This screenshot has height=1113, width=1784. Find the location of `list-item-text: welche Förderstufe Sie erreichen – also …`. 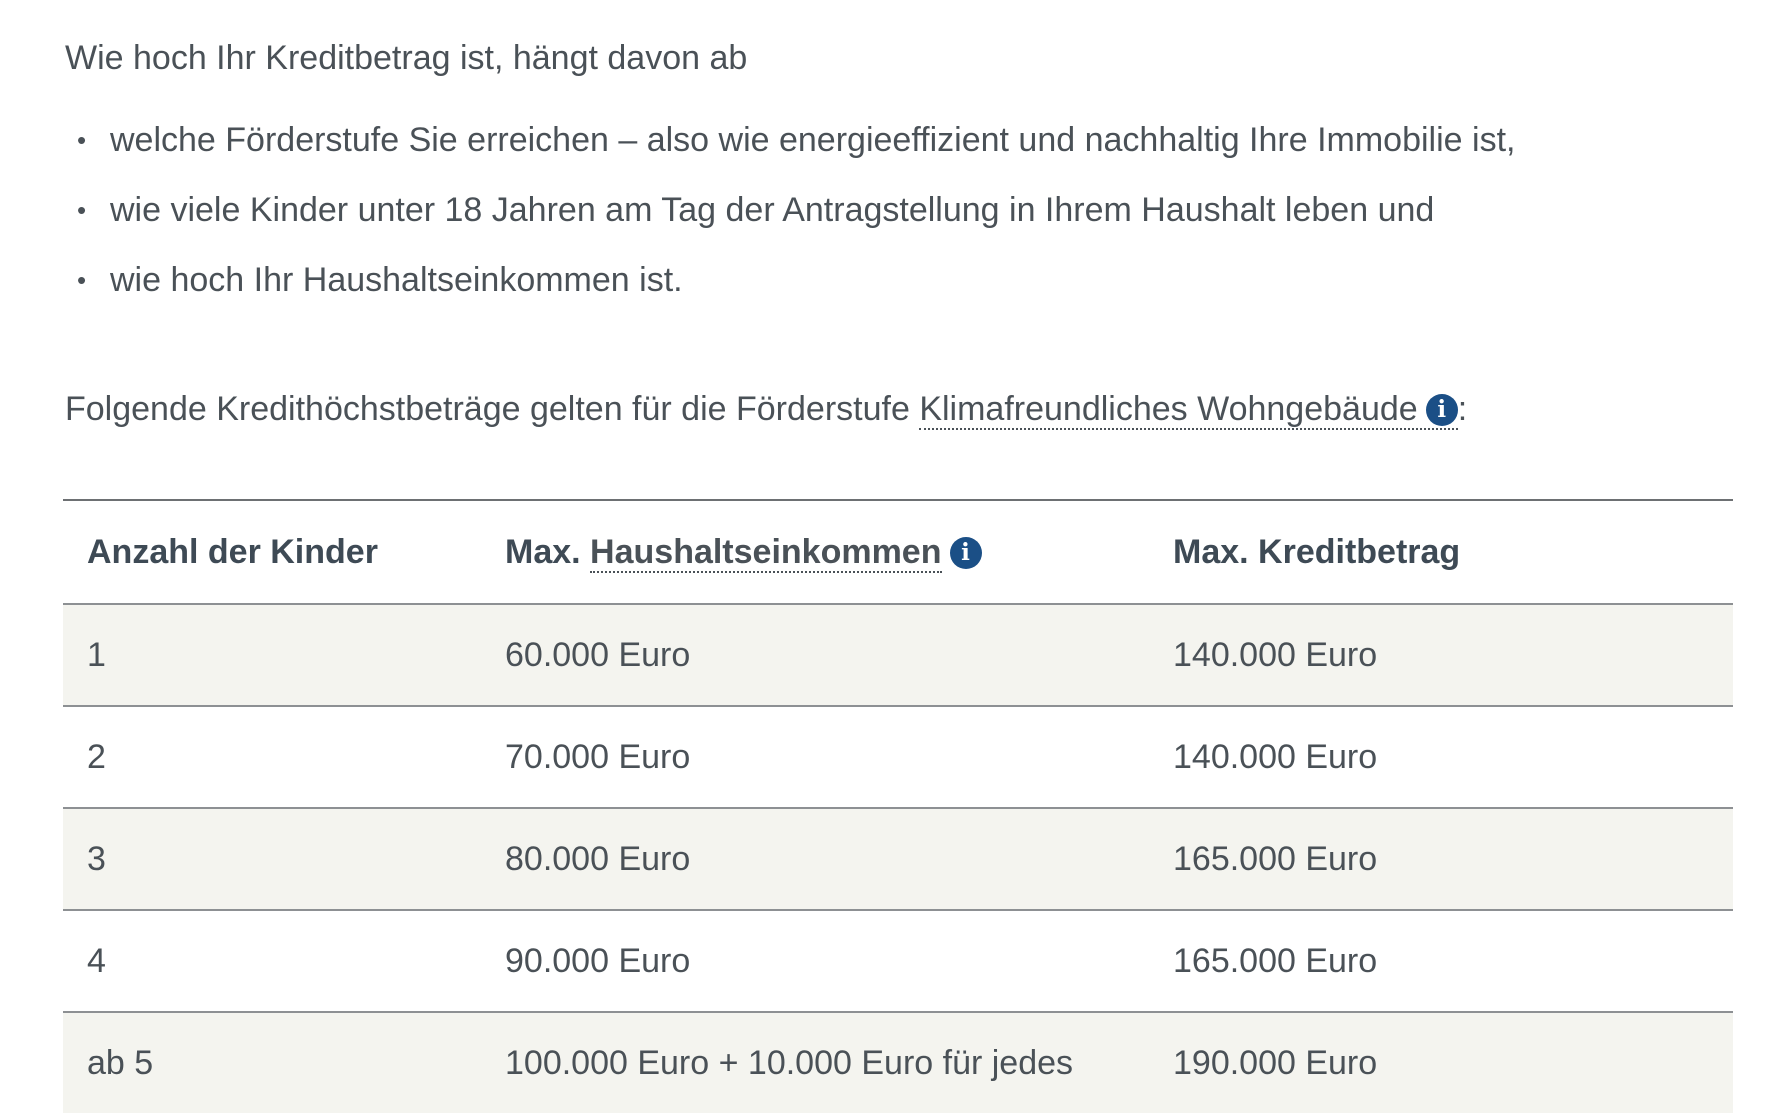

list-item-text: welche Förderstufe Sie erreichen – also … is located at coordinates (813, 140).